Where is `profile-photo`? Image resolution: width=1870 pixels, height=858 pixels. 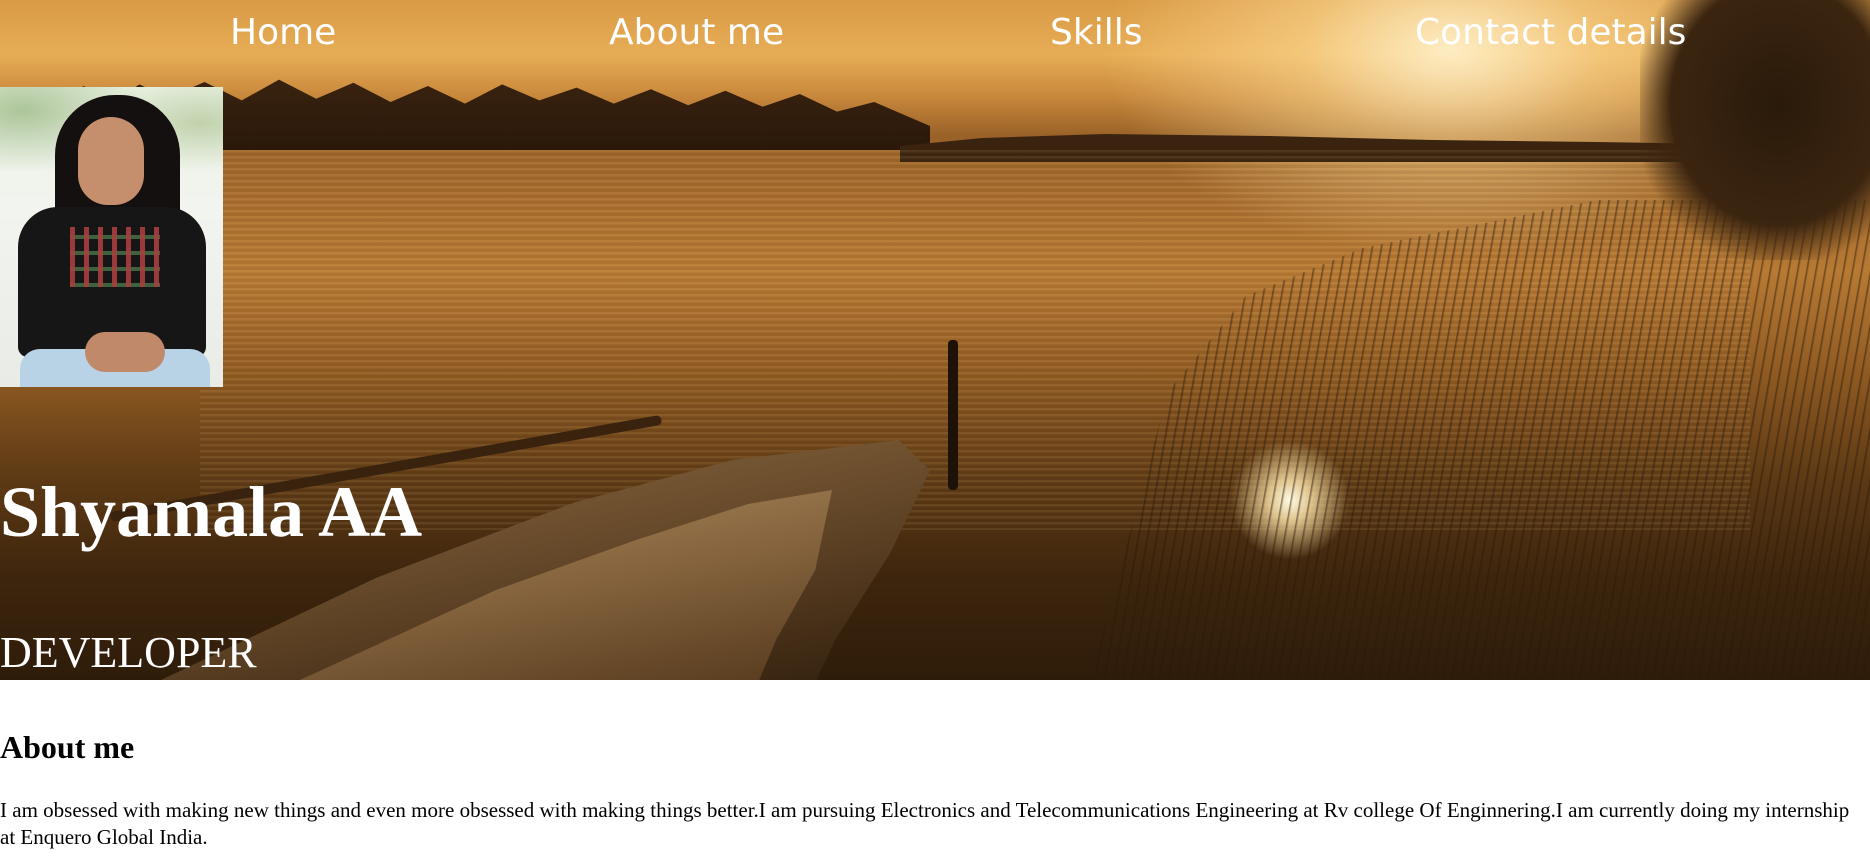 profile-photo is located at coordinates (111, 237).